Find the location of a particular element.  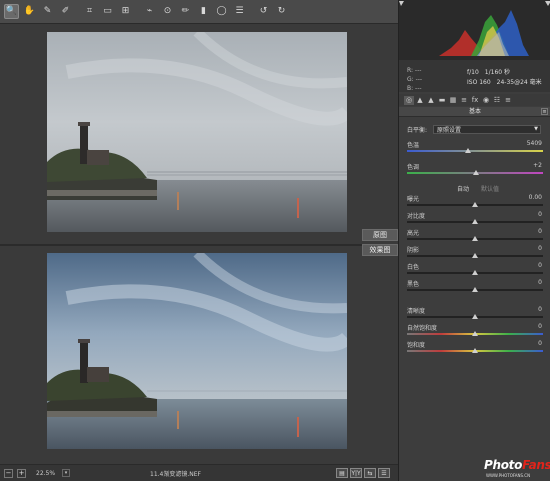

radial-filter-tool-icon: ◯ is located at coordinates (221, 11).